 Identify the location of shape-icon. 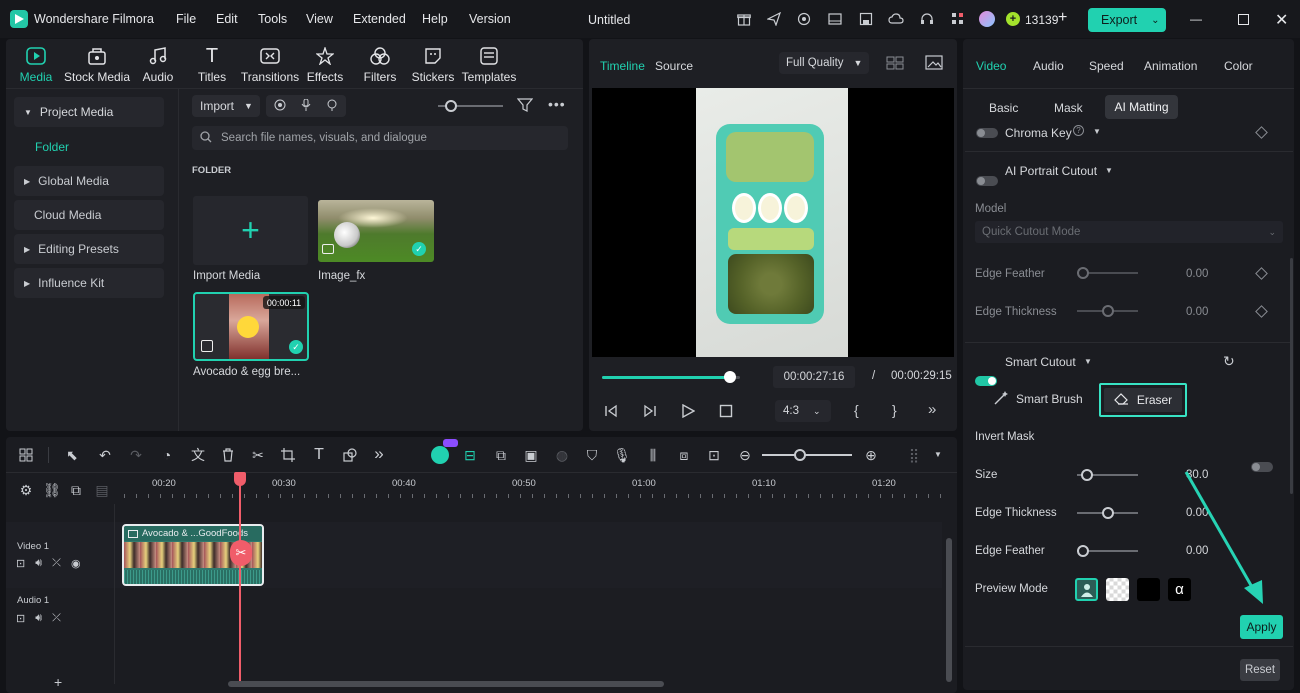
(350, 455).